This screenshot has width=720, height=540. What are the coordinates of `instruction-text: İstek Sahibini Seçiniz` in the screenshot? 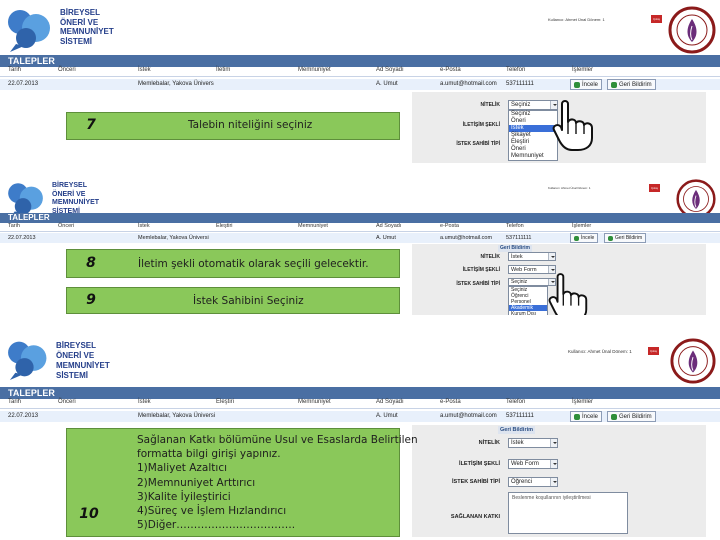 It's located at (248, 301).